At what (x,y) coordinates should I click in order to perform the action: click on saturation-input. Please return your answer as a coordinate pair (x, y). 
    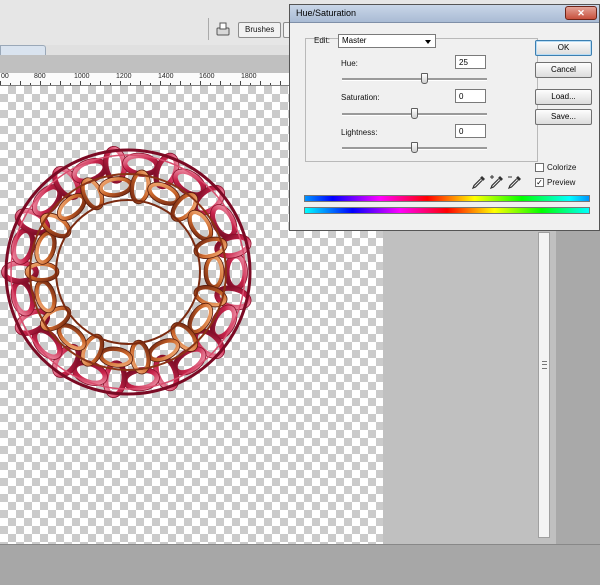
    Looking at the image, I should click on (470, 96).